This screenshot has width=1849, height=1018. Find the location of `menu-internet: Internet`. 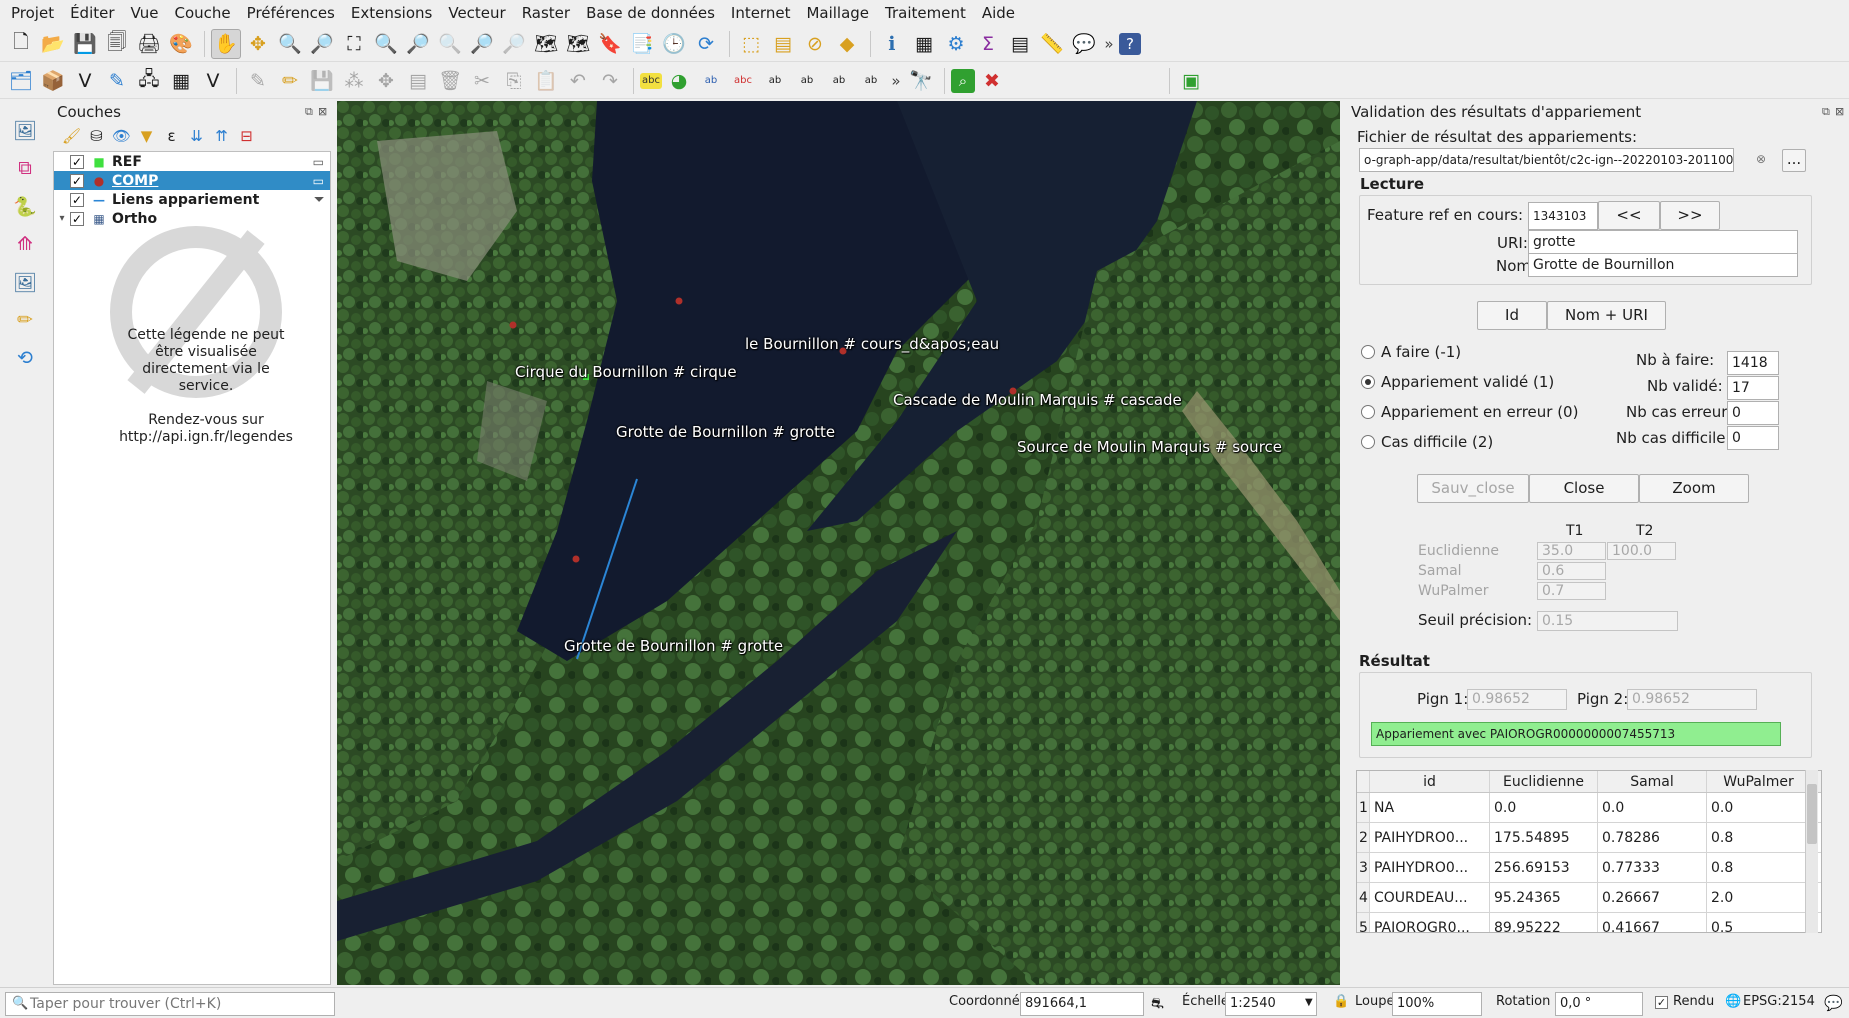

menu-internet: Internet is located at coordinates (762, 13).